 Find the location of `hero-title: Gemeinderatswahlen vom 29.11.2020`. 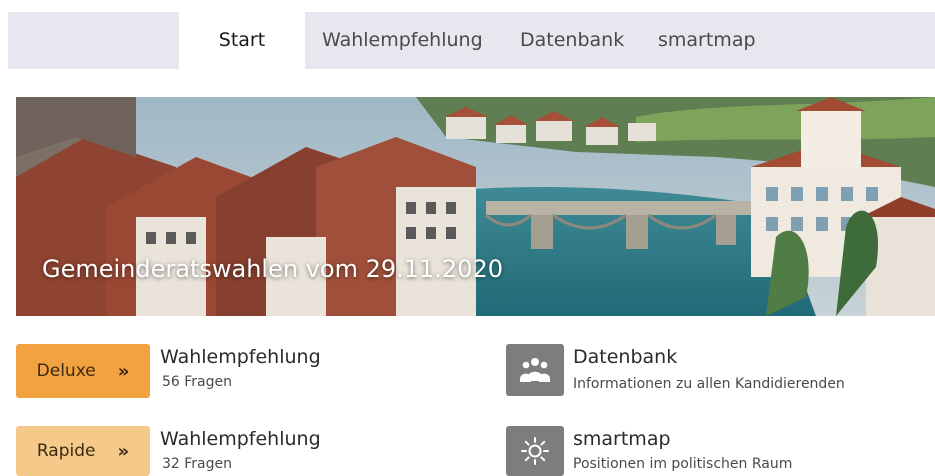

hero-title: Gemeinderatswahlen vom 29.11.2020 is located at coordinates (273, 269).